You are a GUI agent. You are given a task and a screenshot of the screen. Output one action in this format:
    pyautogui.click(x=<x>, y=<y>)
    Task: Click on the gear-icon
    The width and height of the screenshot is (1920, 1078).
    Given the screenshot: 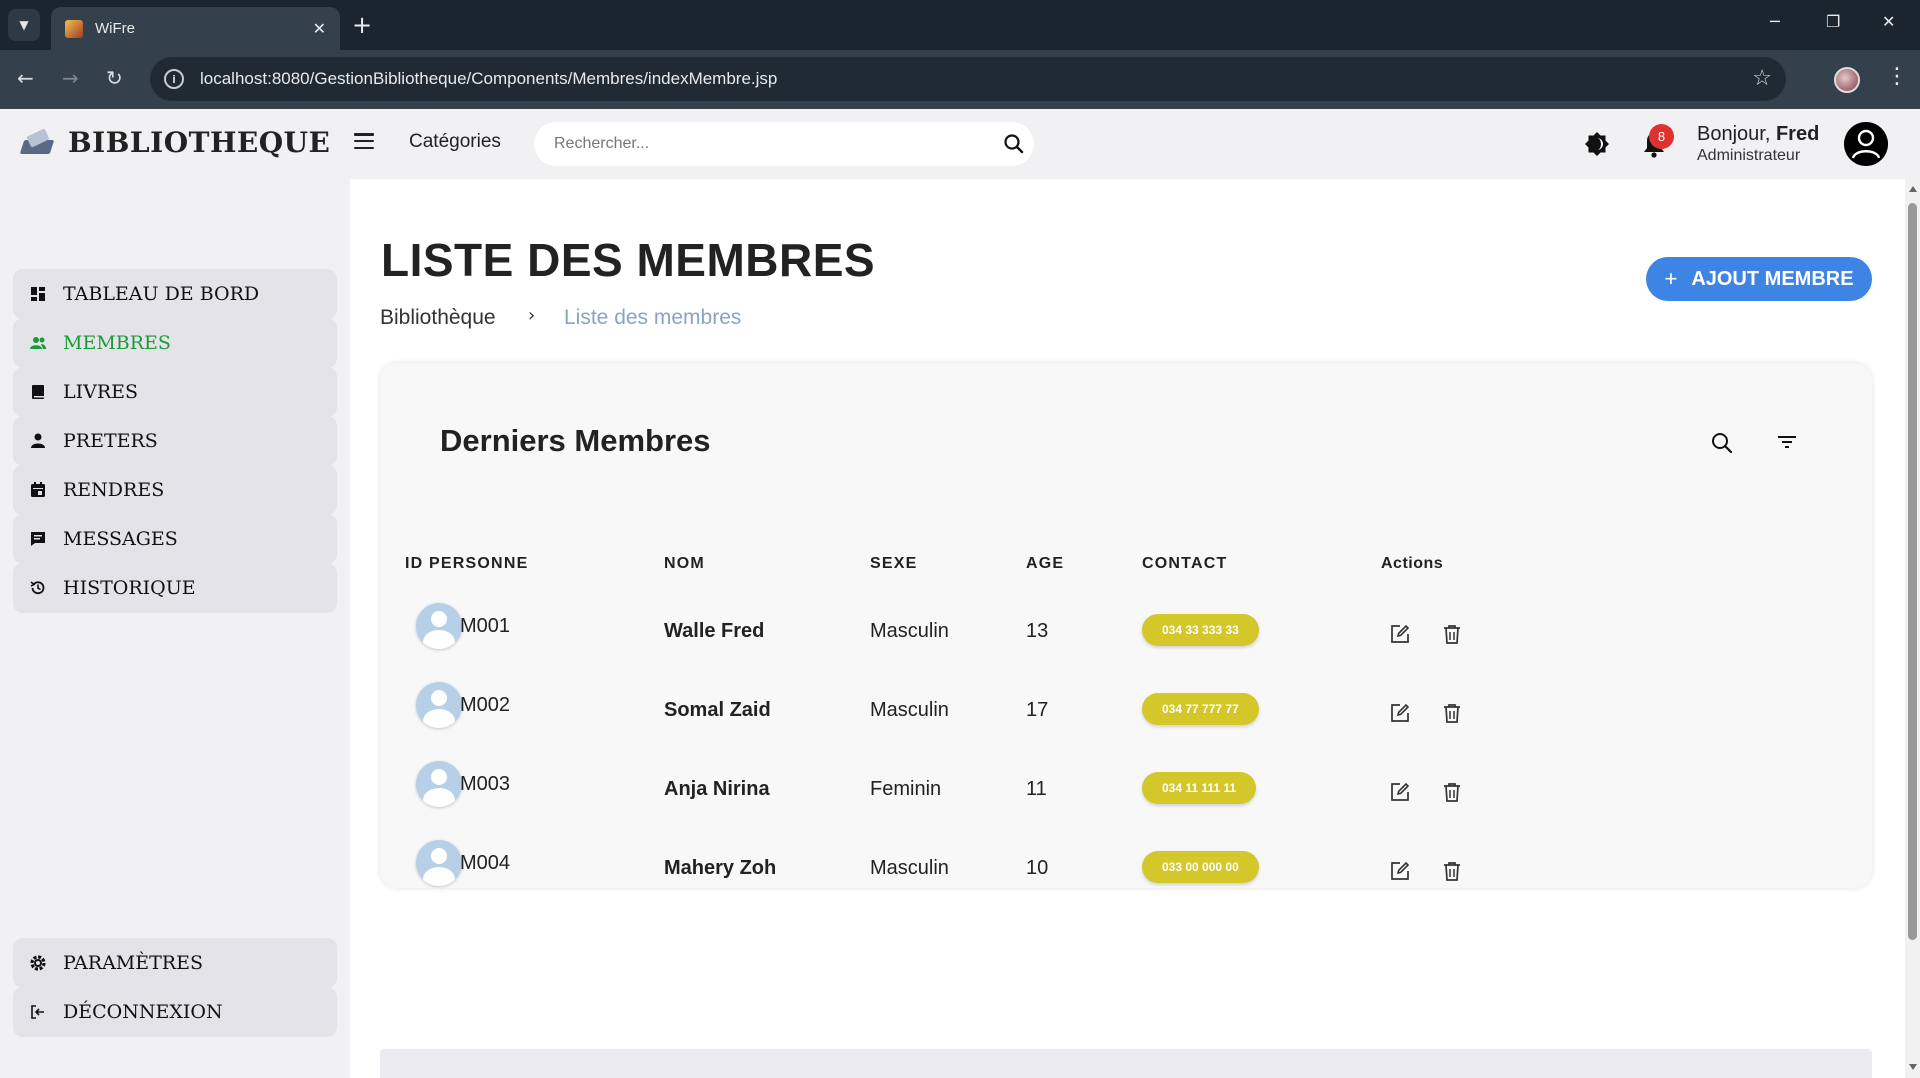 What is the action you would take?
    pyautogui.click(x=38, y=963)
    